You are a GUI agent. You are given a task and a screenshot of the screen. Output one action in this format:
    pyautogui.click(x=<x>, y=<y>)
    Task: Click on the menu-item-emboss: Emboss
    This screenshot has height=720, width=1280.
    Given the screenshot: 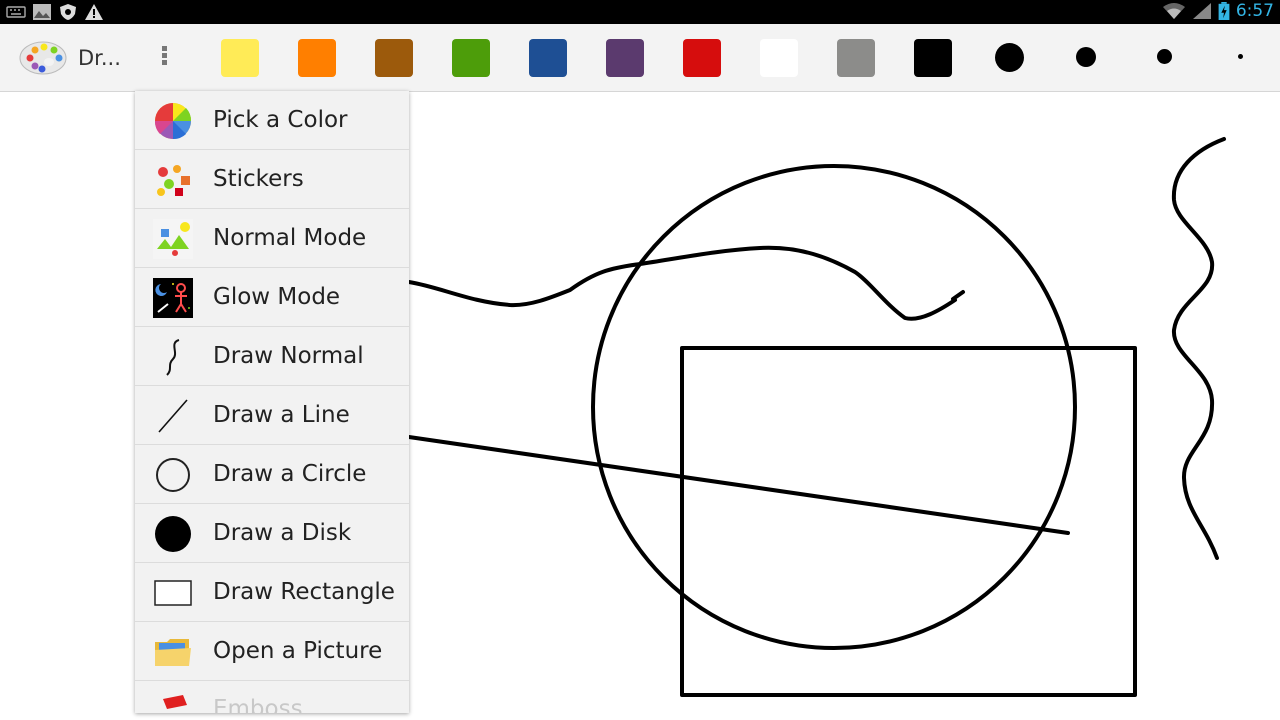 What is the action you would take?
    pyautogui.click(x=272, y=697)
    